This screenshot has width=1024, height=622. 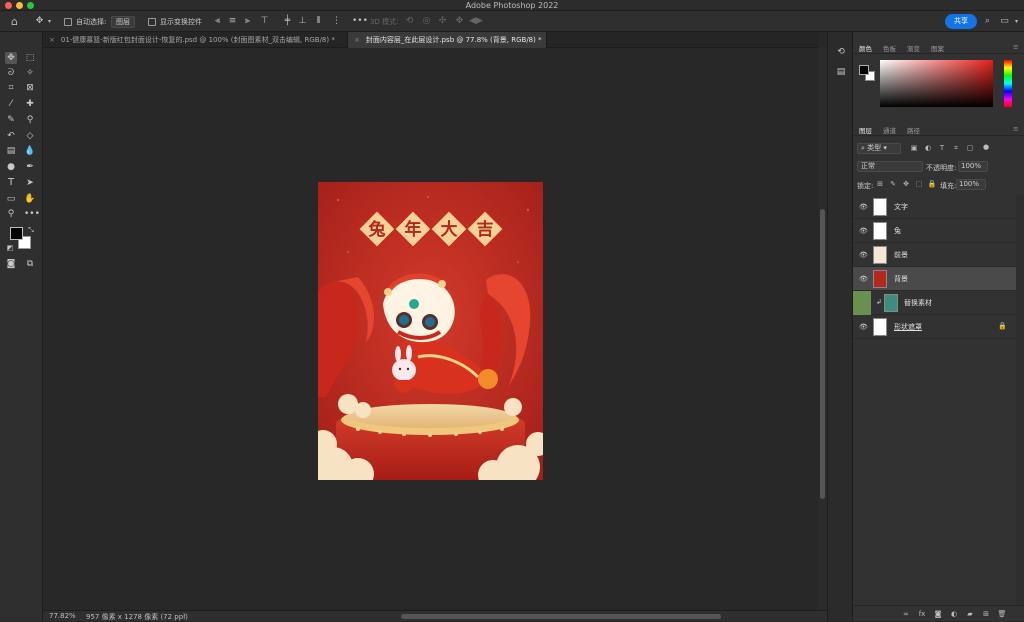 What do you see at coordinates (897, 231) in the screenshot?
I see `layer-name: 兔` at bounding box center [897, 231].